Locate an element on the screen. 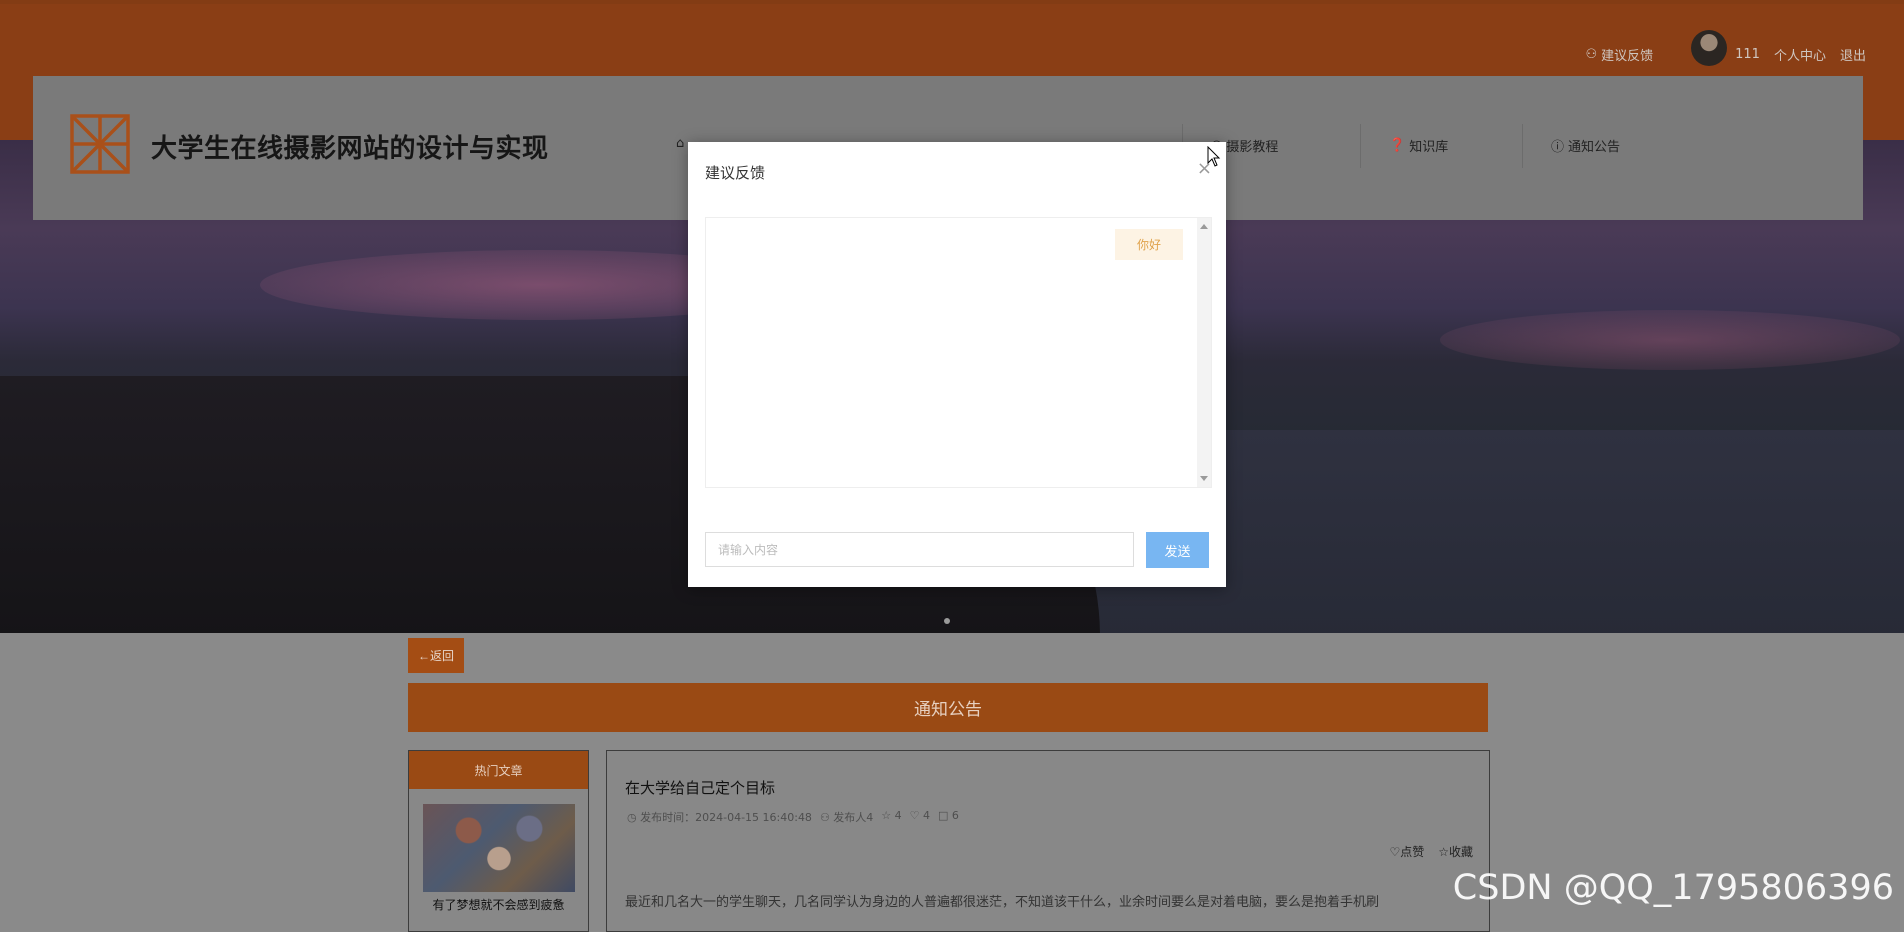 This screenshot has width=1904, height=932. feedback-link: ⚇ 建议反馈 is located at coordinates (1619, 54).